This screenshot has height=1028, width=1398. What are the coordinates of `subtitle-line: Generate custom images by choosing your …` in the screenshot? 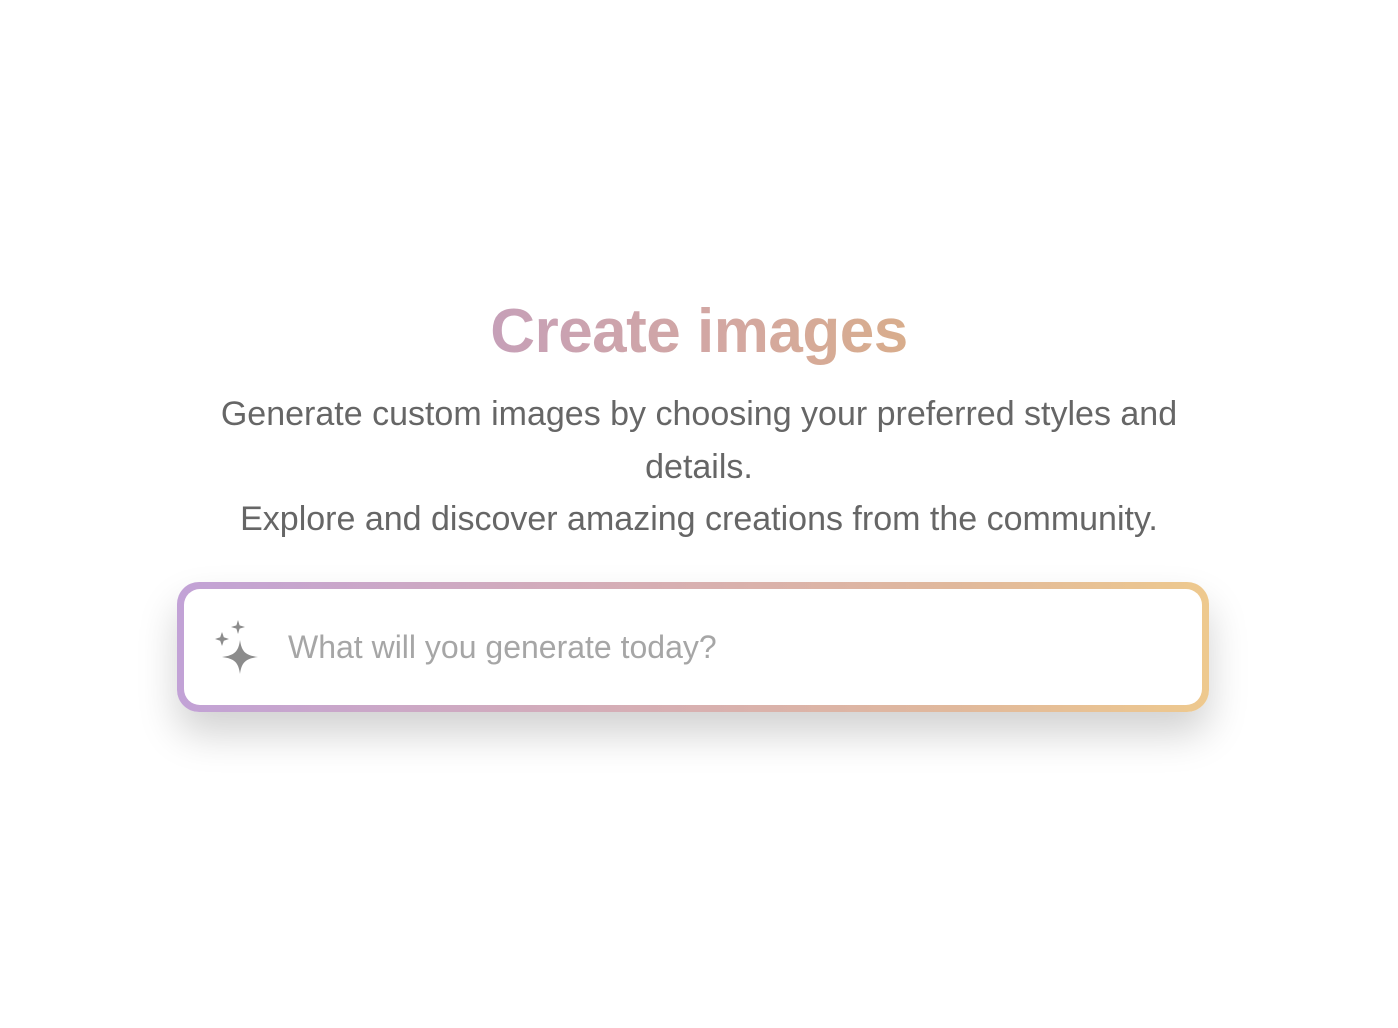 It's located at (699, 440).